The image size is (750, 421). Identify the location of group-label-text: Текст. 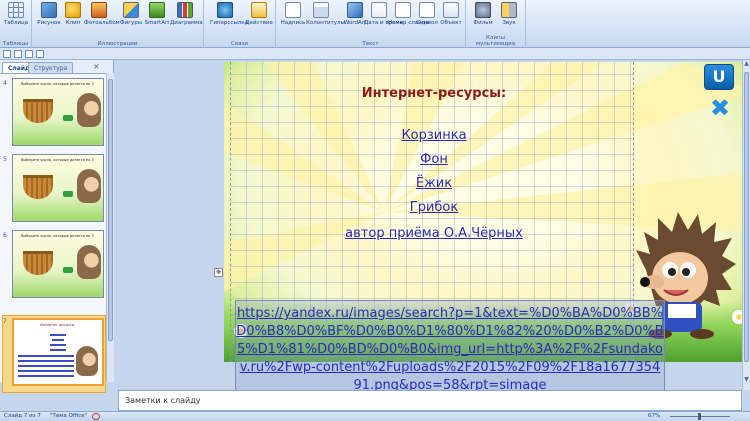
(370, 44).